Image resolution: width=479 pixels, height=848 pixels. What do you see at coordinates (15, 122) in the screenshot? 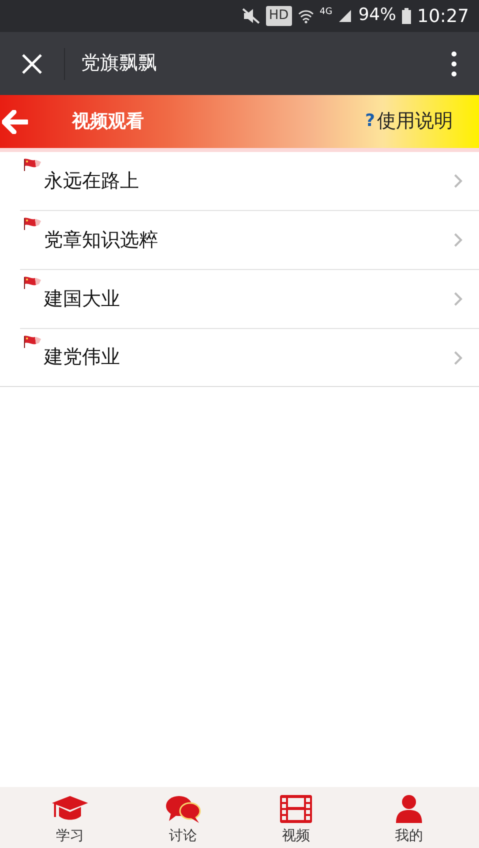
I see `back-arrow-icon` at bounding box center [15, 122].